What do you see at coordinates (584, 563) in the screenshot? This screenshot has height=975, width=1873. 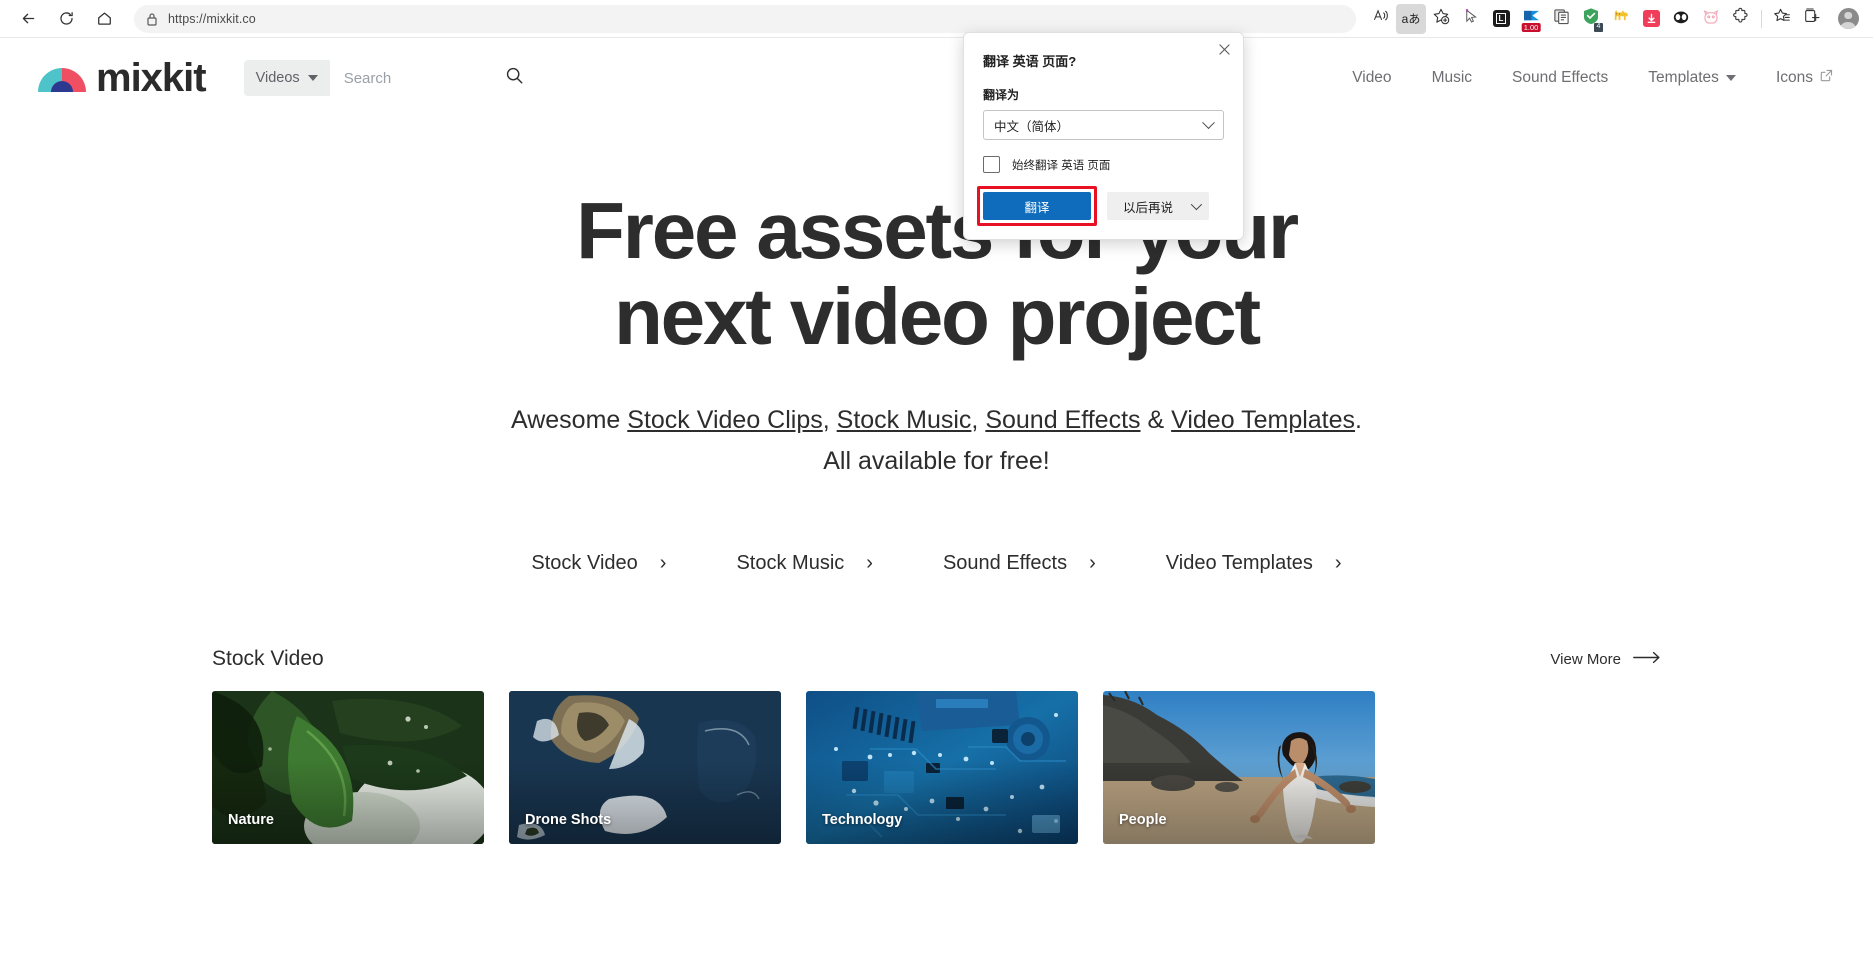 I see `category-link-label: Stock Video` at bounding box center [584, 563].